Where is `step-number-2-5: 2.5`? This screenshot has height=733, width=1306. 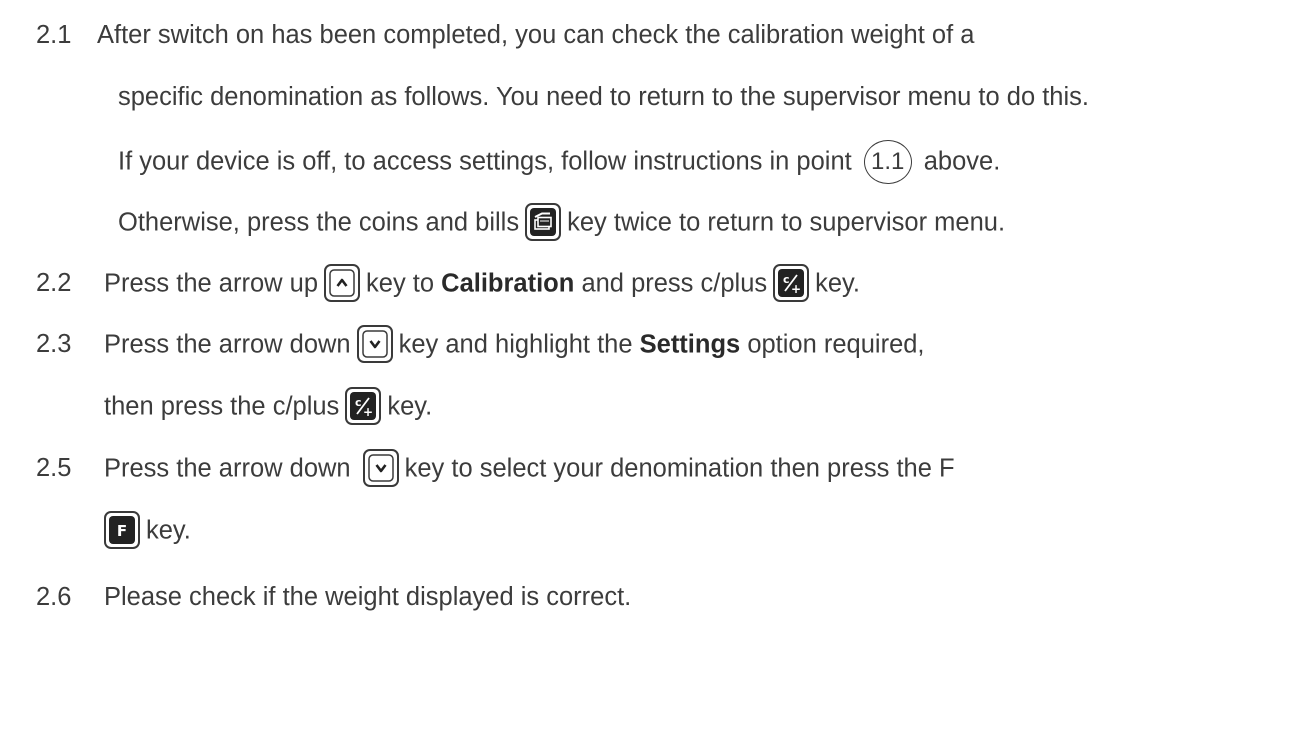
step-number-2-5: 2.5 is located at coordinates (54, 468).